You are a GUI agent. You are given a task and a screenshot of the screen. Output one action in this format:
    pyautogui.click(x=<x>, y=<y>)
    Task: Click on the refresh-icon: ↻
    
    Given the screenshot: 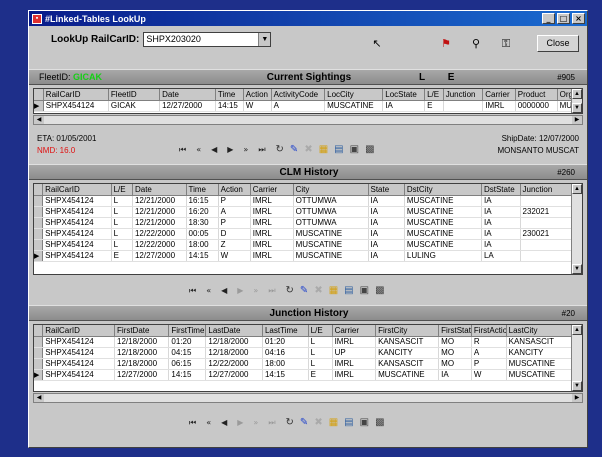 What is the action you would take?
    pyautogui.click(x=280, y=149)
    